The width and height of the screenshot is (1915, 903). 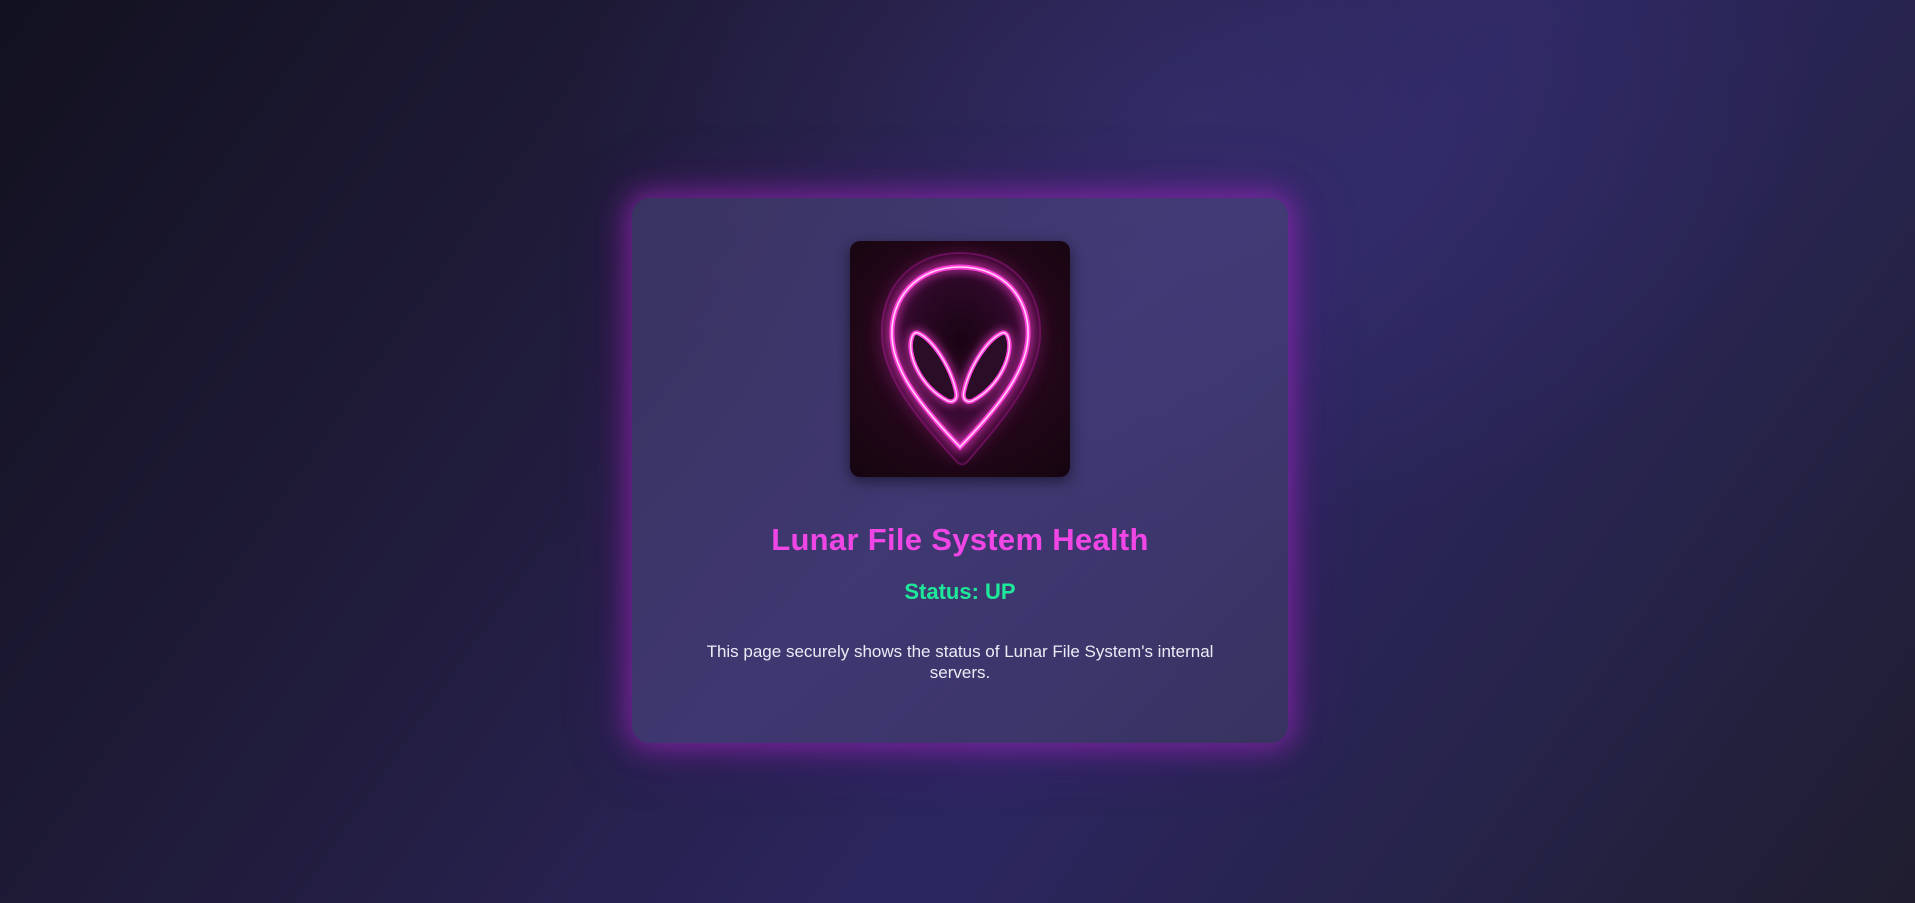 I want to click on page-title: Lunar File System Health, so click(x=960, y=539).